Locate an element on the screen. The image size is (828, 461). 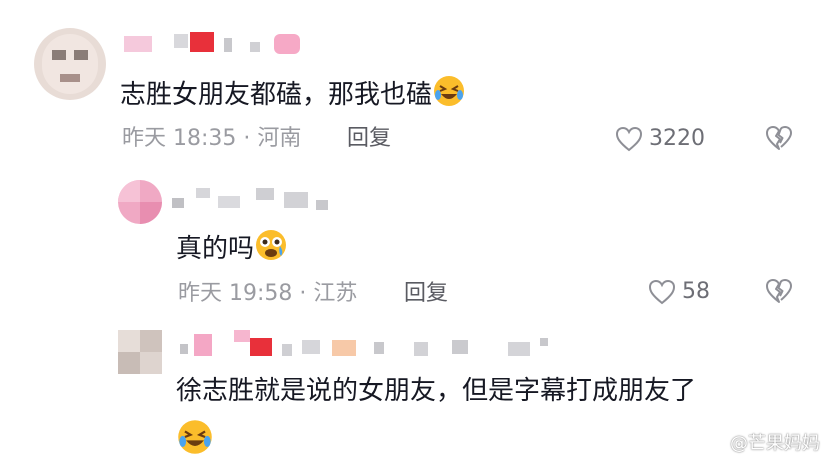
like-button: 3220 is located at coordinates (660, 139).